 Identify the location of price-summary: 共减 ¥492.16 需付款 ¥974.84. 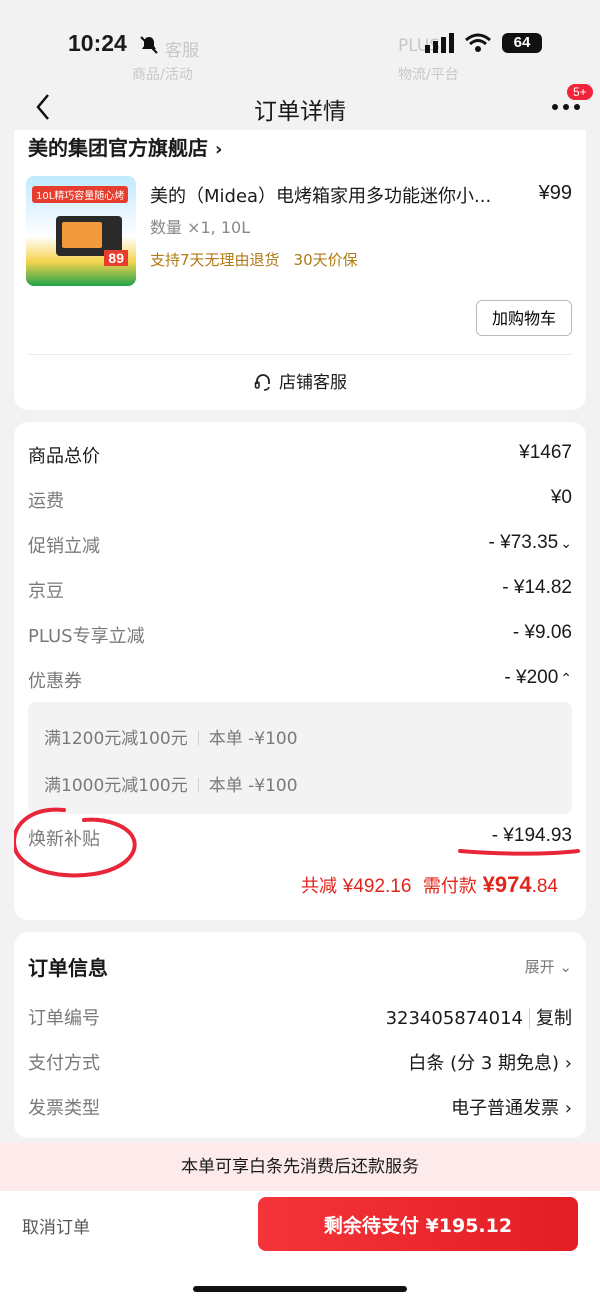
(429, 884).